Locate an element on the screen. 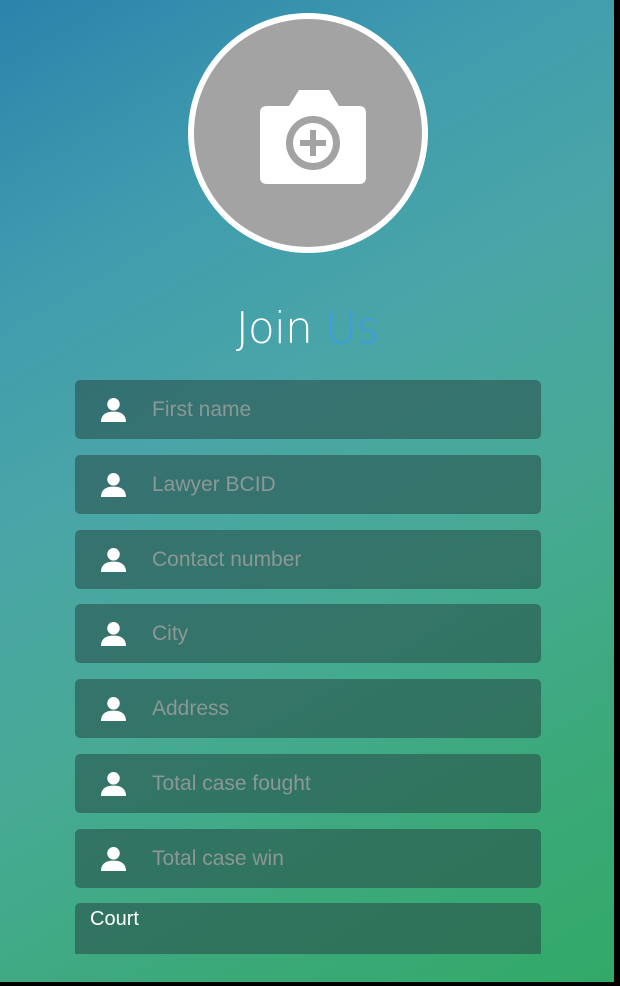 This screenshot has width=620, height=986. total-case-win-placeholder: Total case win is located at coordinates (218, 858).